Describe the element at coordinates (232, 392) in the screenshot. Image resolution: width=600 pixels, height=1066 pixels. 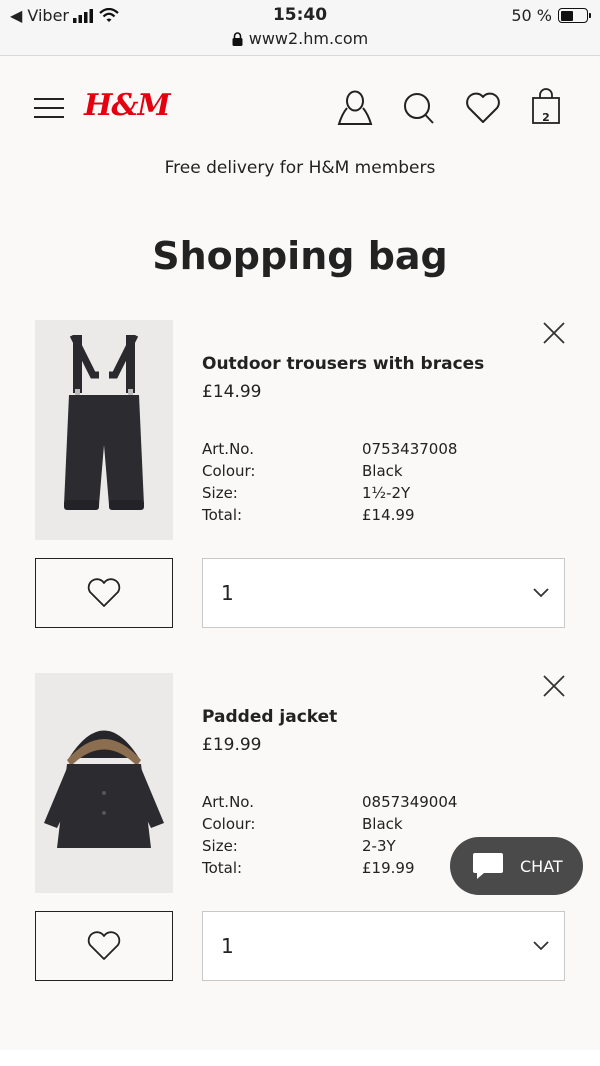
I see `product-price: £14.99` at that location.